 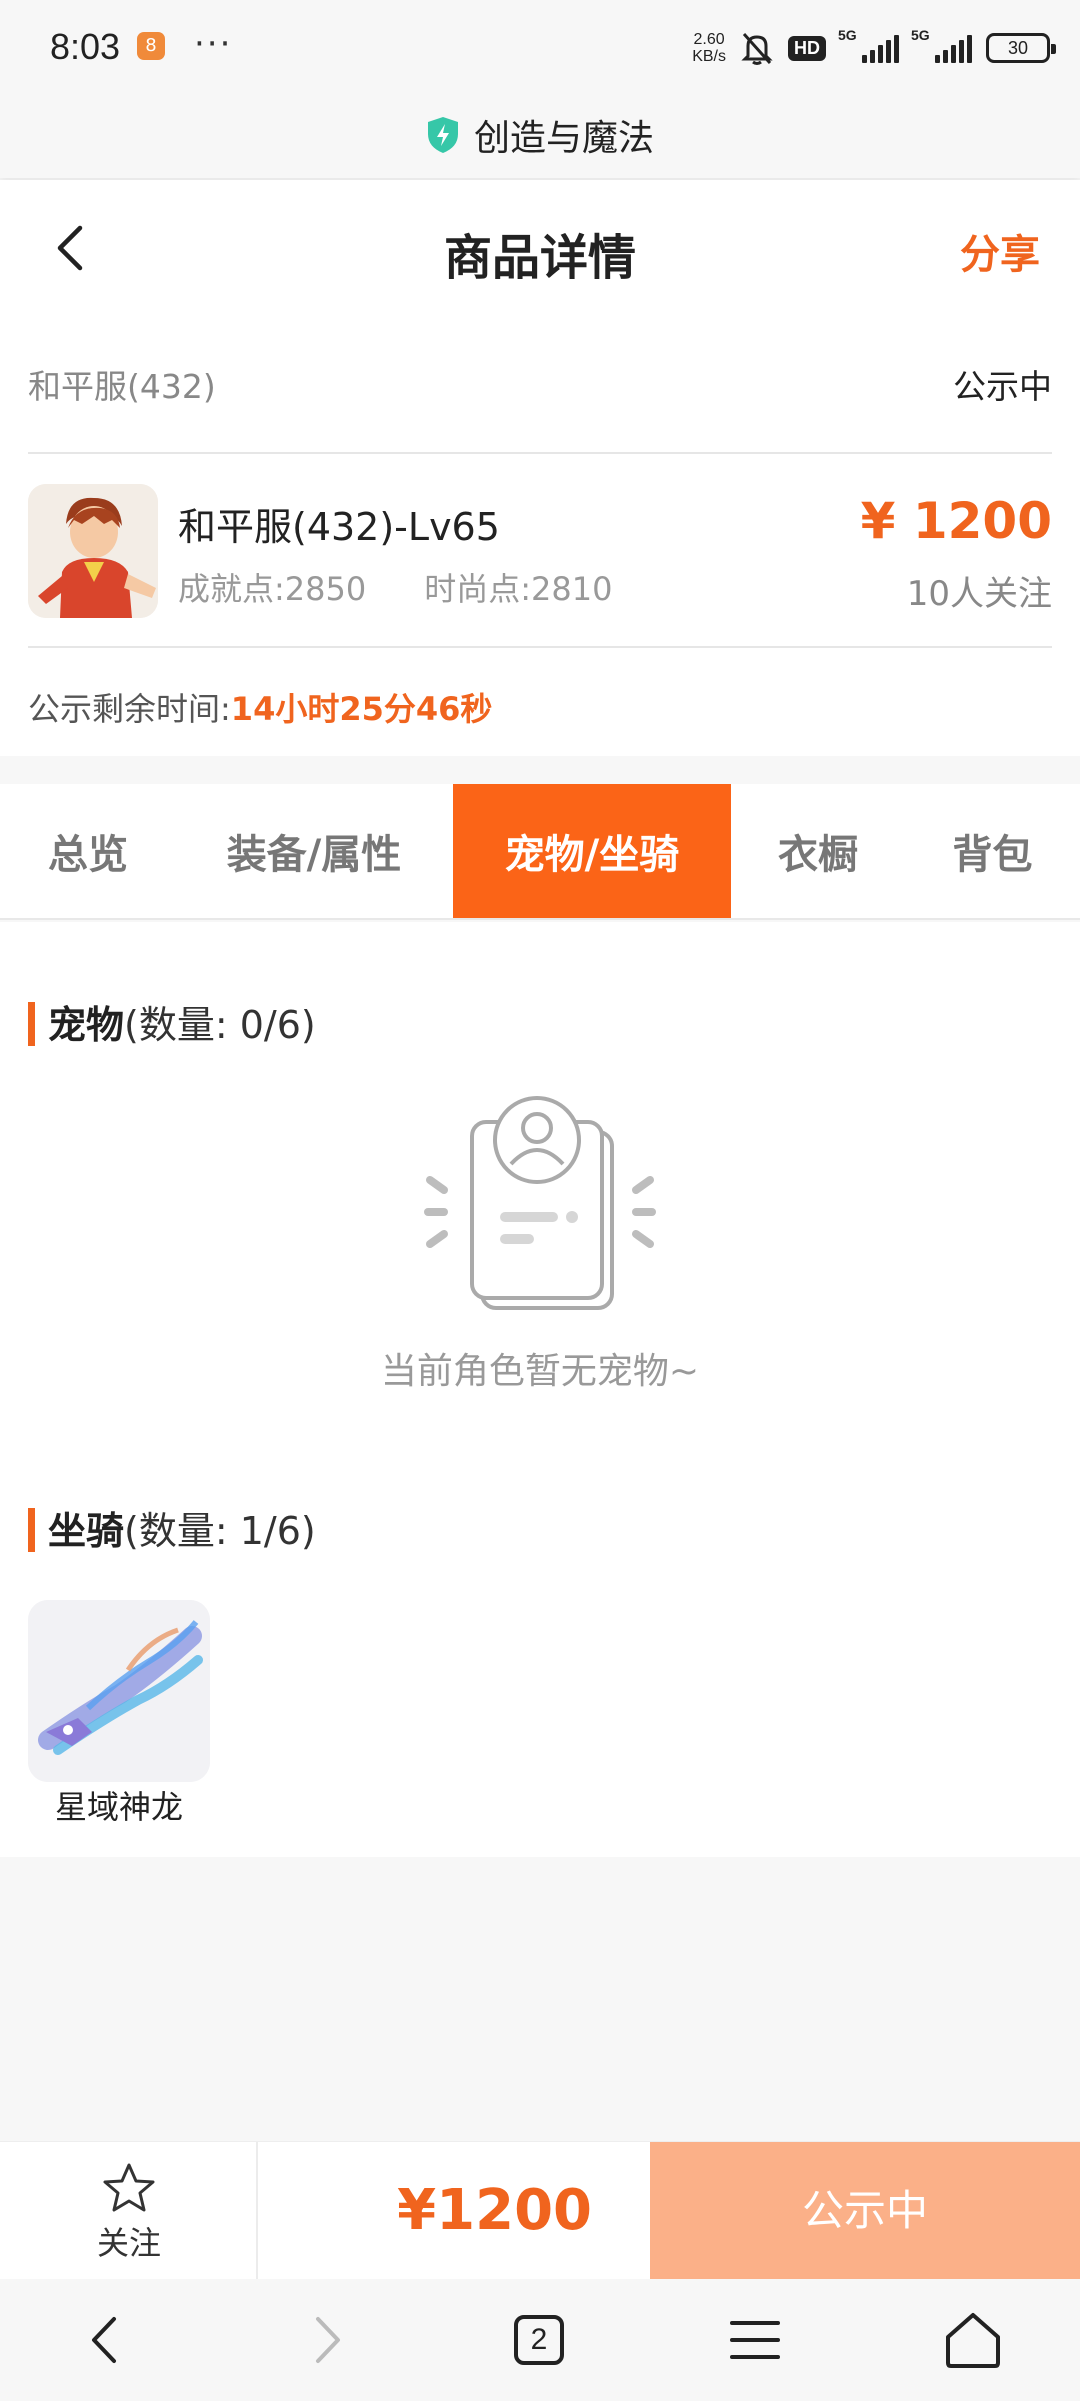 I want to click on menu-icon, so click(x=755, y=2340).